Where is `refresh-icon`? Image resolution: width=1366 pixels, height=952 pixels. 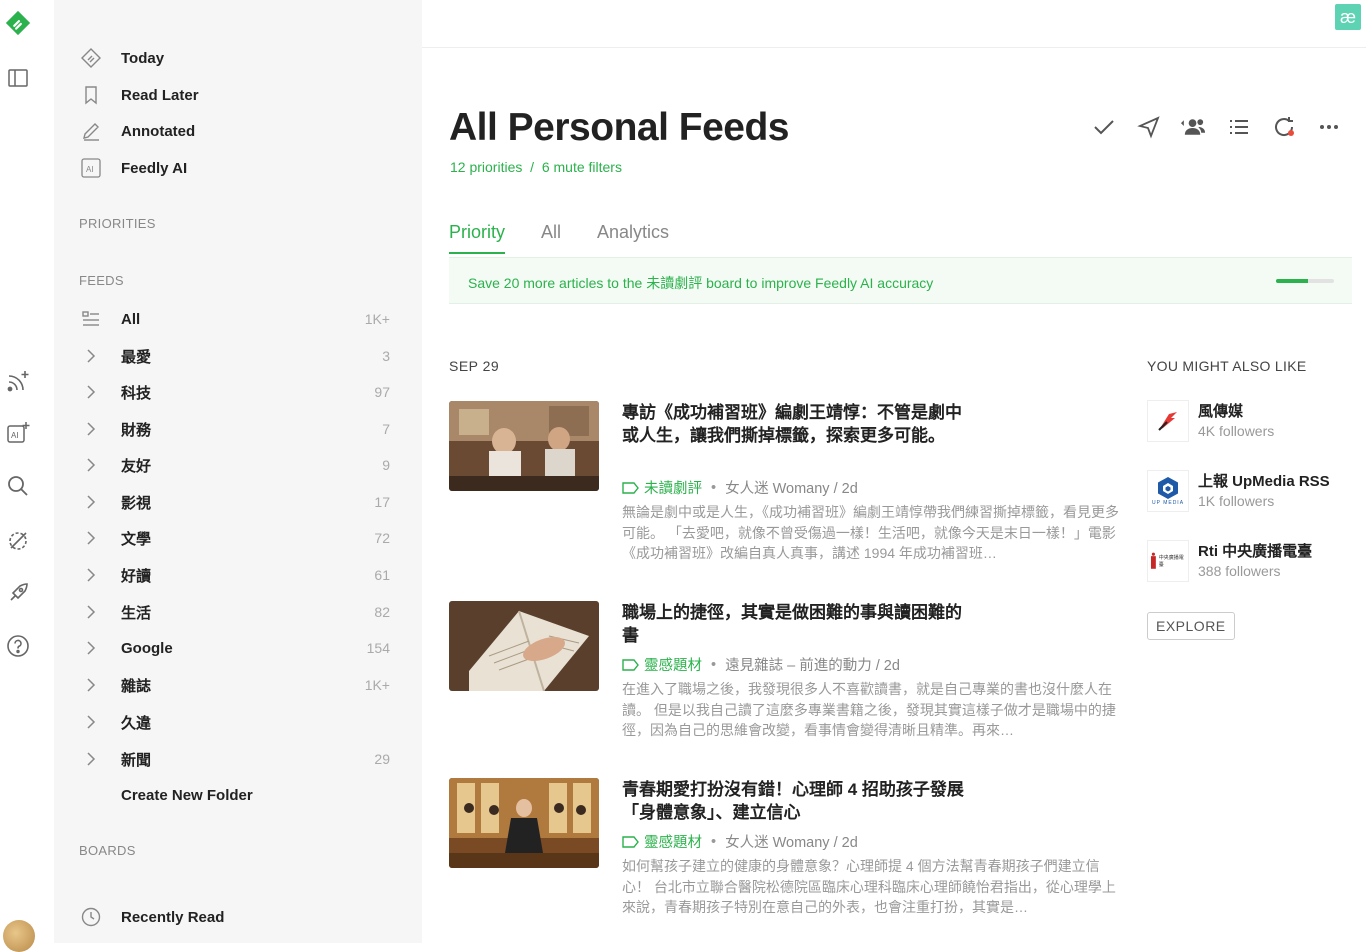 refresh-icon is located at coordinates (1283, 126).